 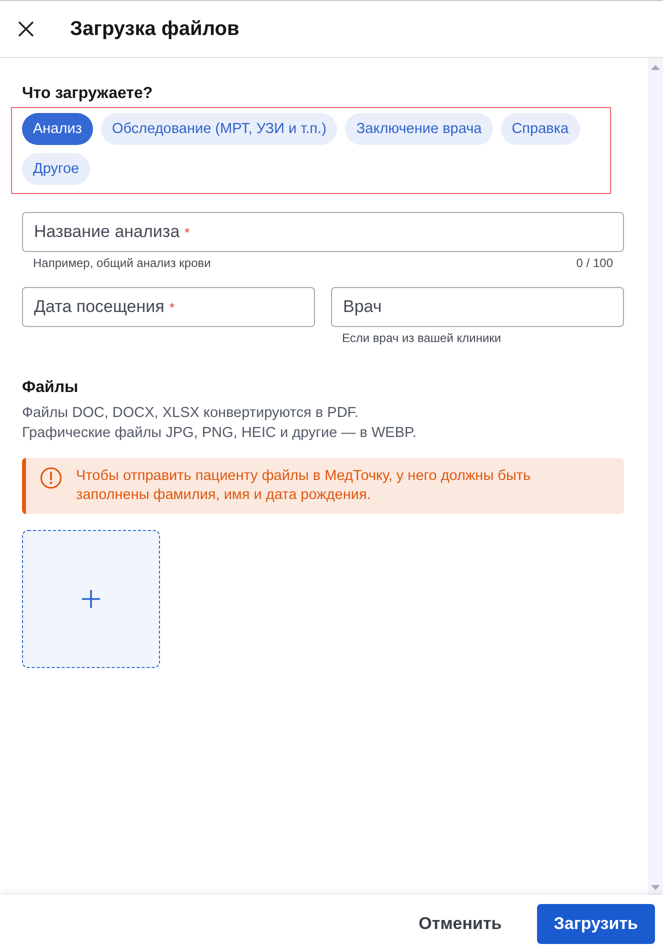 I want to click on field-placeholder: Название анализа, so click(x=107, y=232).